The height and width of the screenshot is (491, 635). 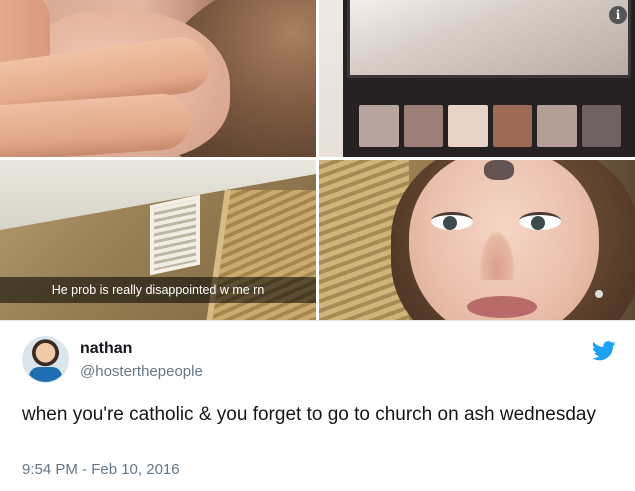 I want to click on twitter-bird-icon, so click(x=604, y=351).